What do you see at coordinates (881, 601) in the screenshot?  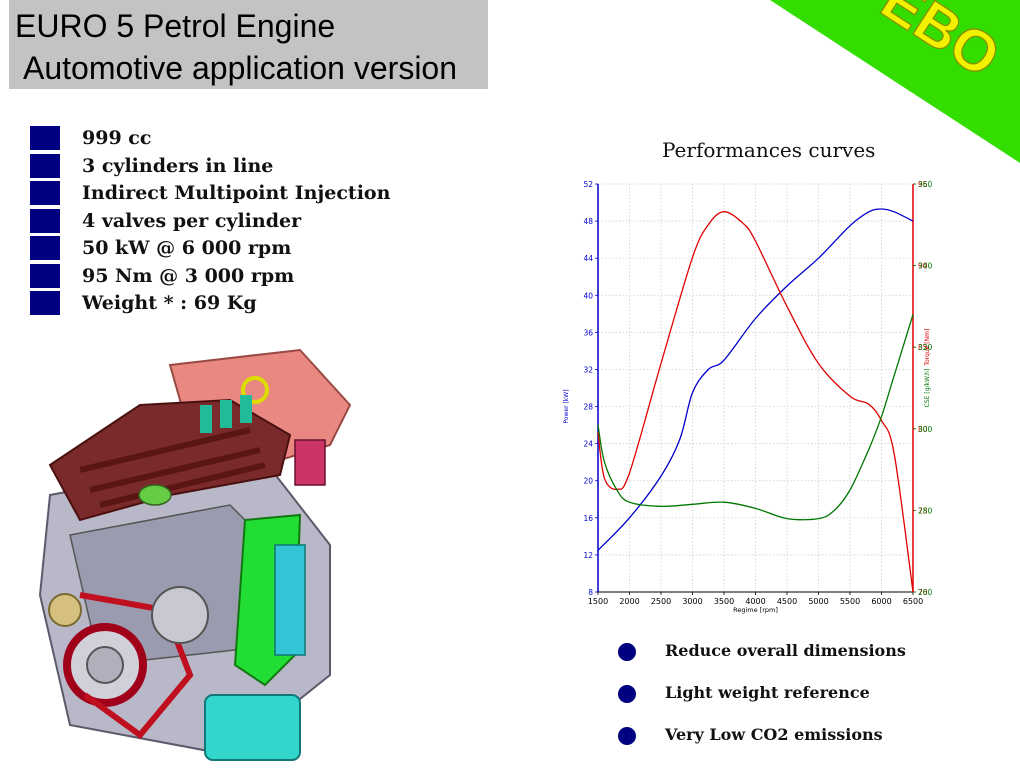 I see `x-tick-label: 6000` at bounding box center [881, 601].